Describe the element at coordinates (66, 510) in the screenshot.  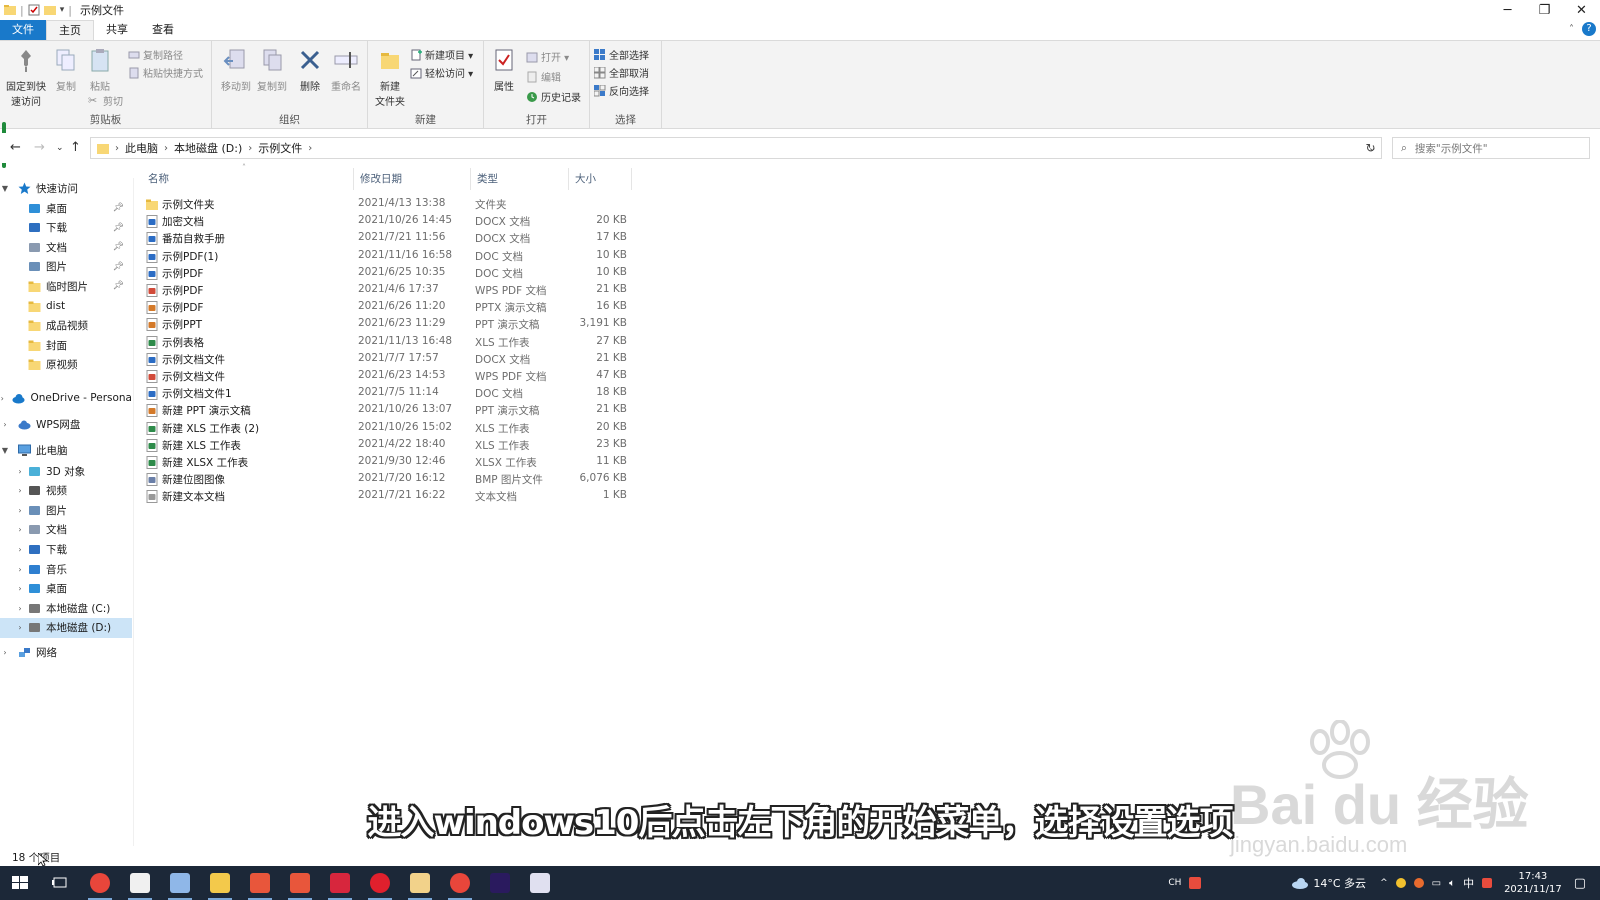
I see `nav-pc-item: › 图片` at that location.